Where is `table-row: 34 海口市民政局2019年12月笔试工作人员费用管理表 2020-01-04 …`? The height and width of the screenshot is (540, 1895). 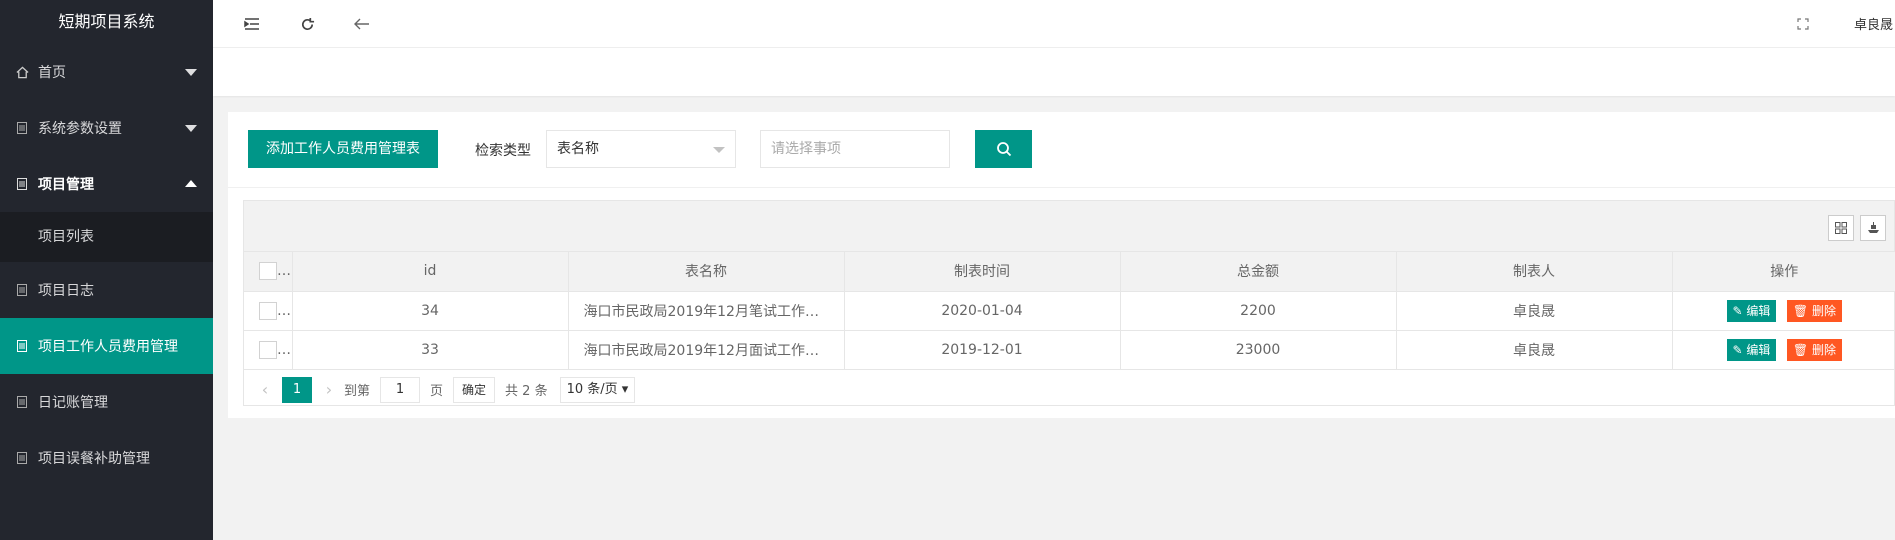 table-row: 34 海口市民政局2019年12月笔试工作人员费用管理表 2020-01-04 … is located at coordinates (1069, 311).